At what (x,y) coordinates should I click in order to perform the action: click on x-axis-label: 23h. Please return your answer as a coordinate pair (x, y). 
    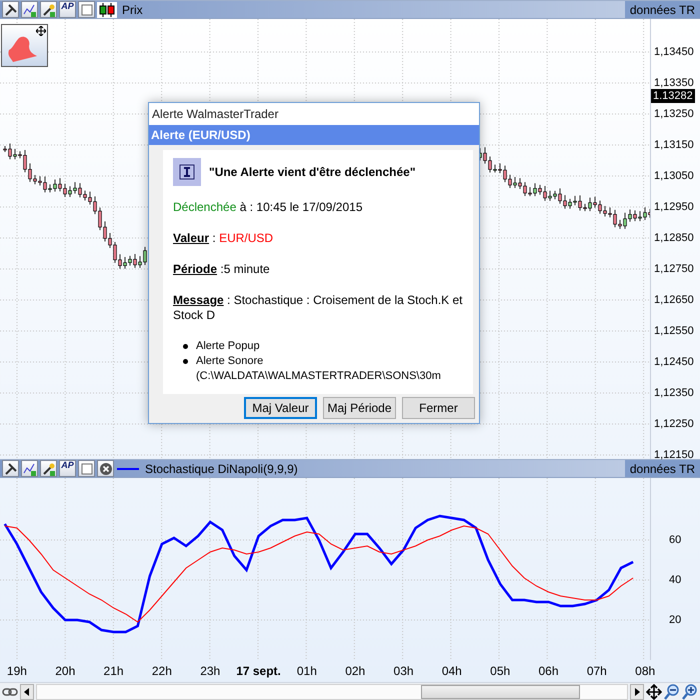
    Looking at the image, I should click on (210, 671).